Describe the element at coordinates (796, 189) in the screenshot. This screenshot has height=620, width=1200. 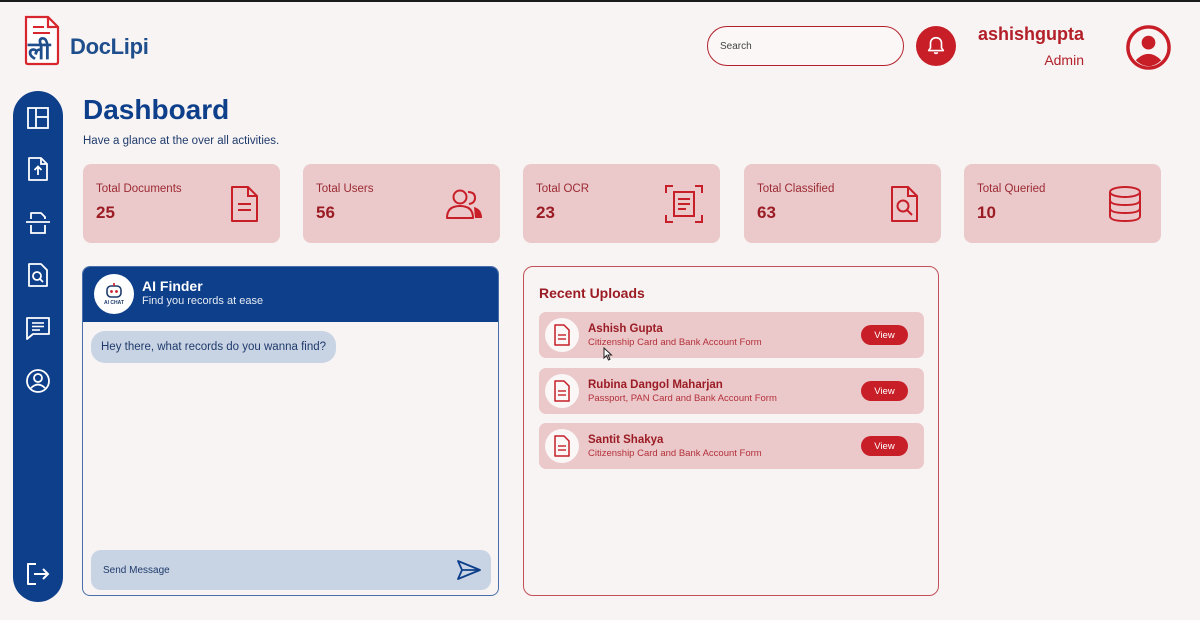
I see `stat-label: Total Classified` at that location.